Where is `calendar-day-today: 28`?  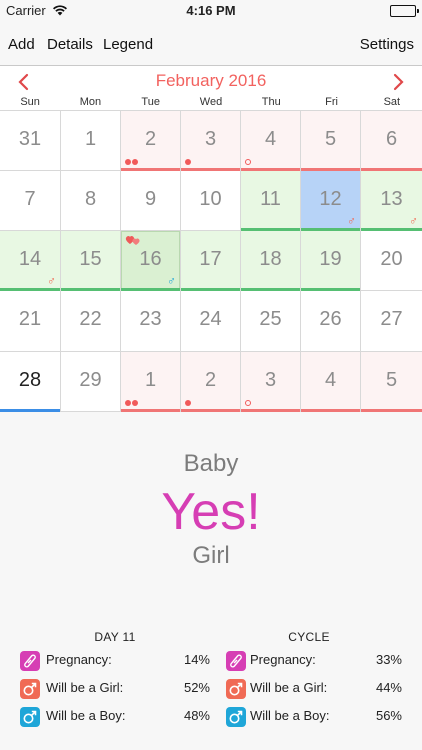
calendar-day-today: 28 is located at coordinates (30, 382).